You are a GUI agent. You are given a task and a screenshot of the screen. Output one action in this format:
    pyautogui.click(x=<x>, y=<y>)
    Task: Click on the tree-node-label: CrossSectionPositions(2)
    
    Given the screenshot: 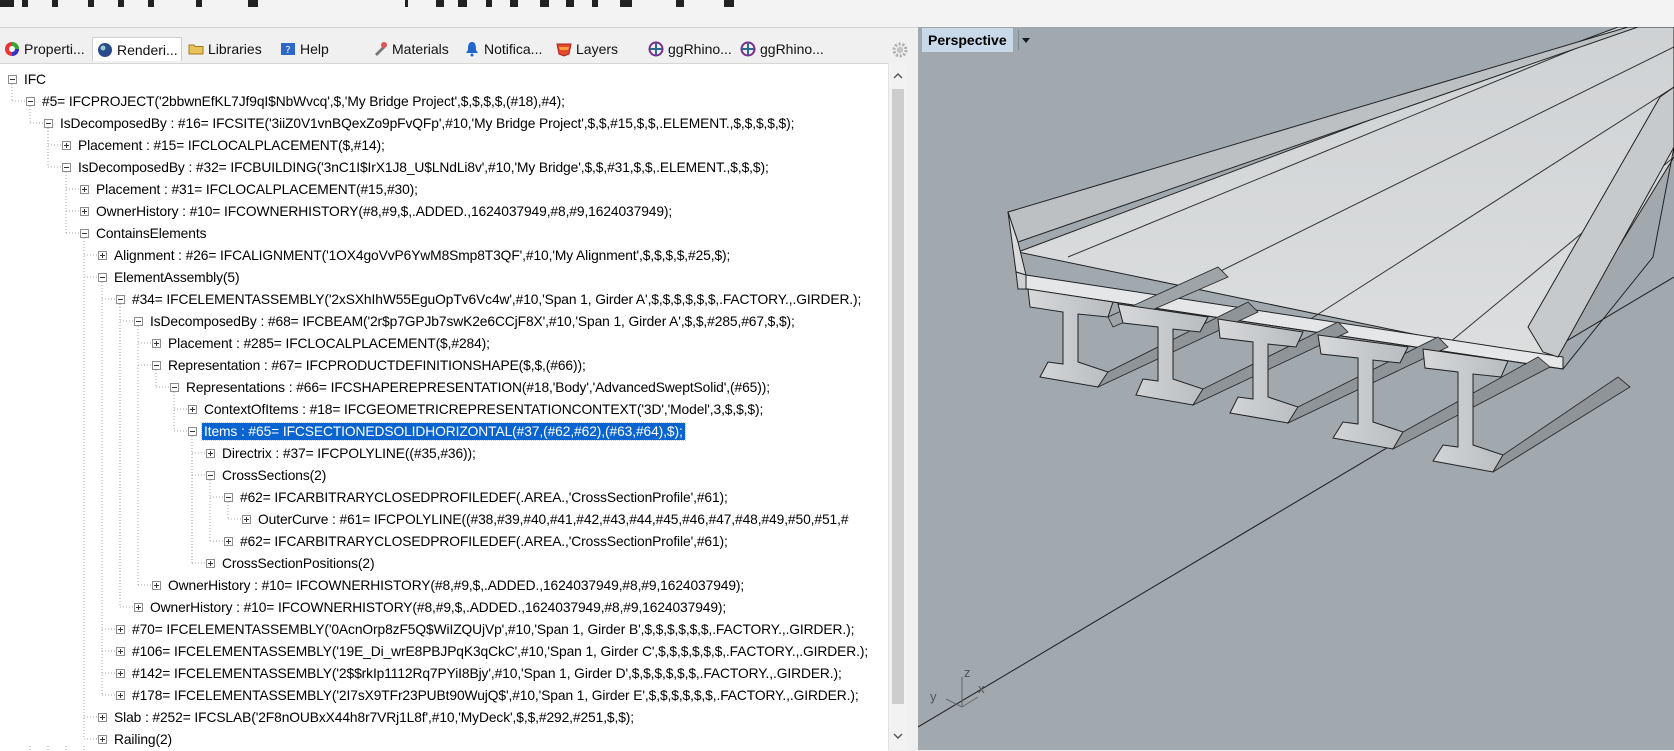 What is the action you would take?
    pyautogui.click(x=298, y=563)
    